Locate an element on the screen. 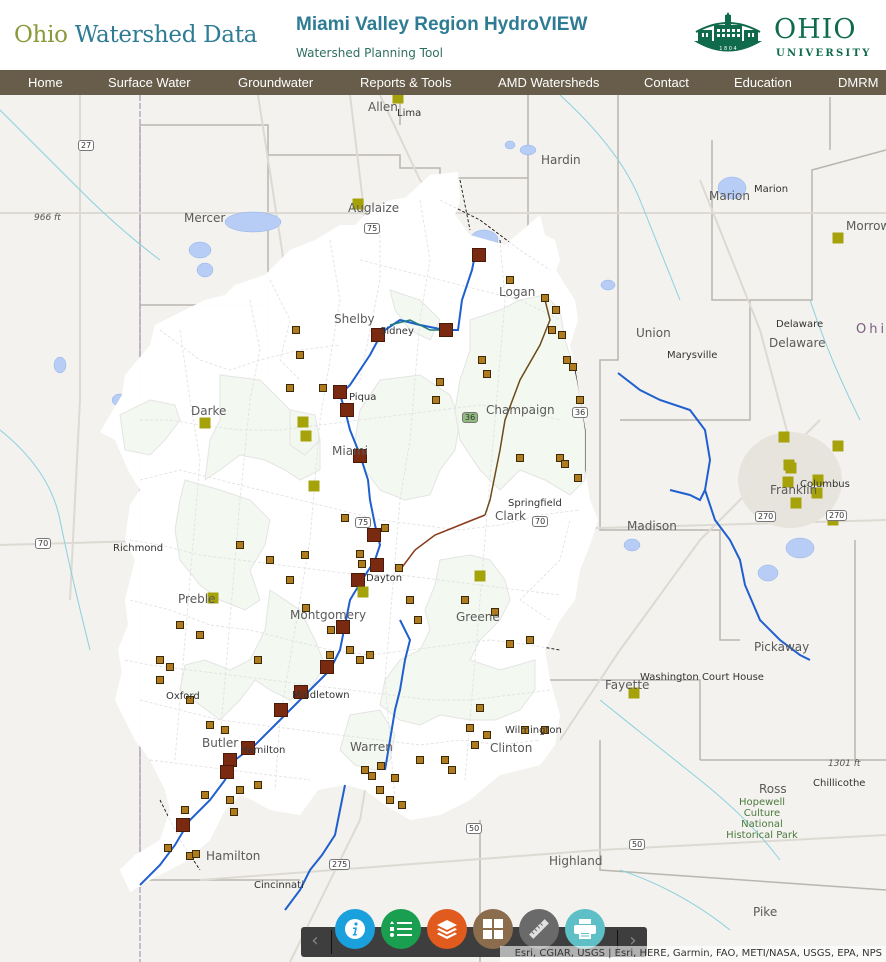 This screenshot has height=962, width=886. basemap-gallery-button is located at coordinates (493, 929).